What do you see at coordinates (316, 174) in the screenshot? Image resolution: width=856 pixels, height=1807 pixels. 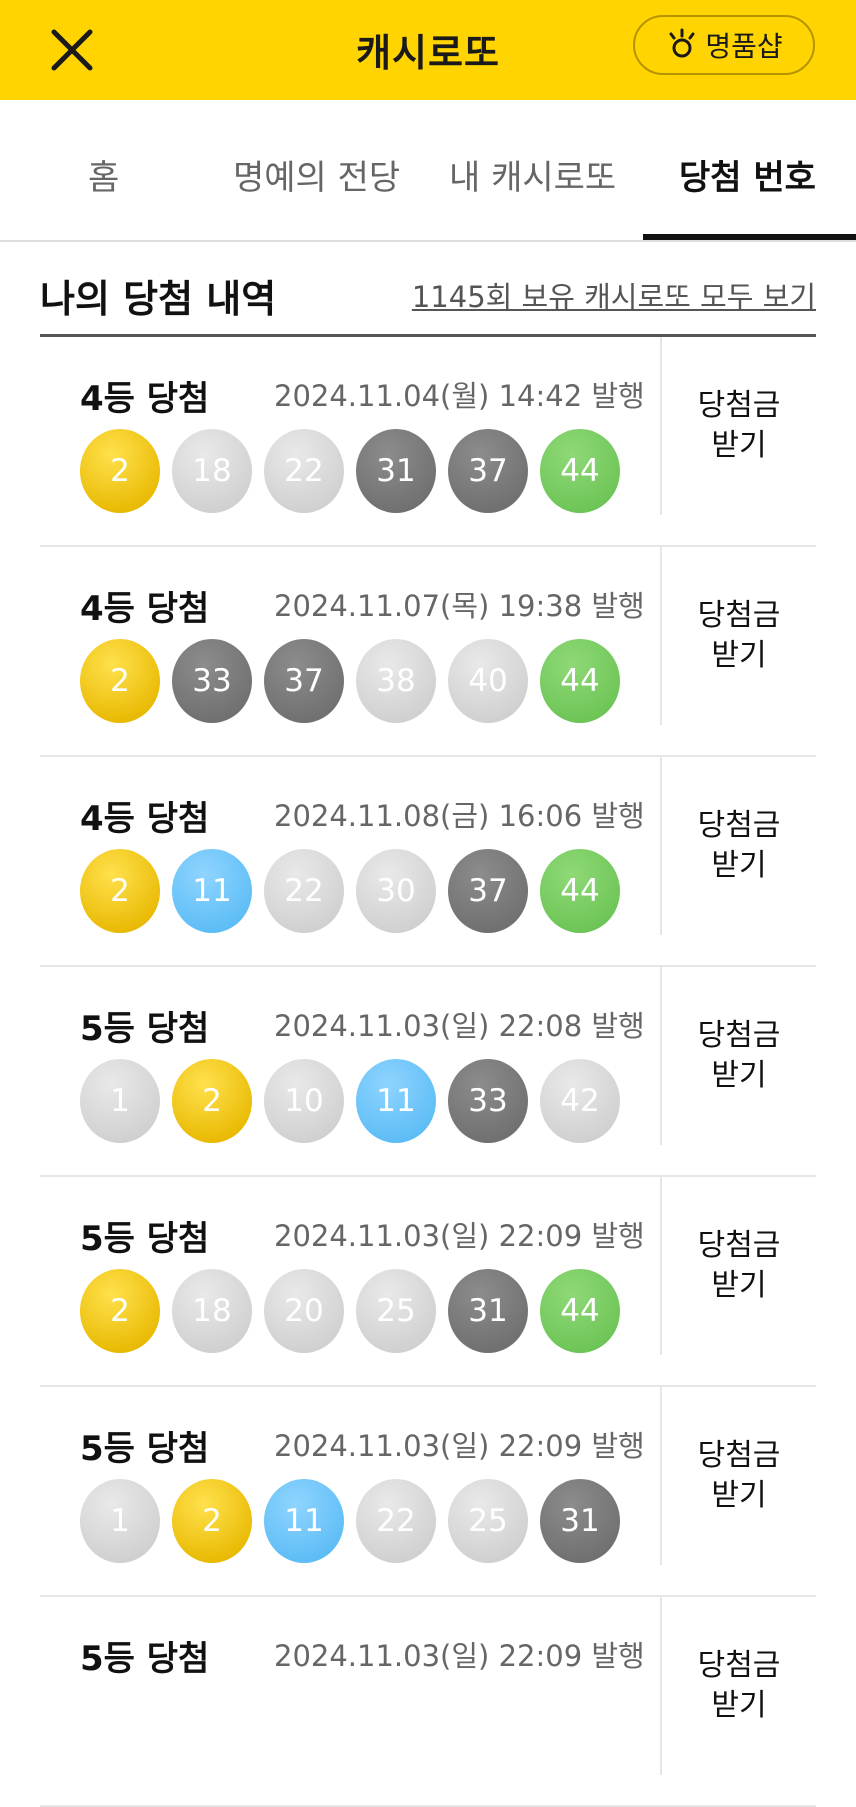 I see `tab-hall-of-fame: 명예의 전당` at bounding box center [316, 174].